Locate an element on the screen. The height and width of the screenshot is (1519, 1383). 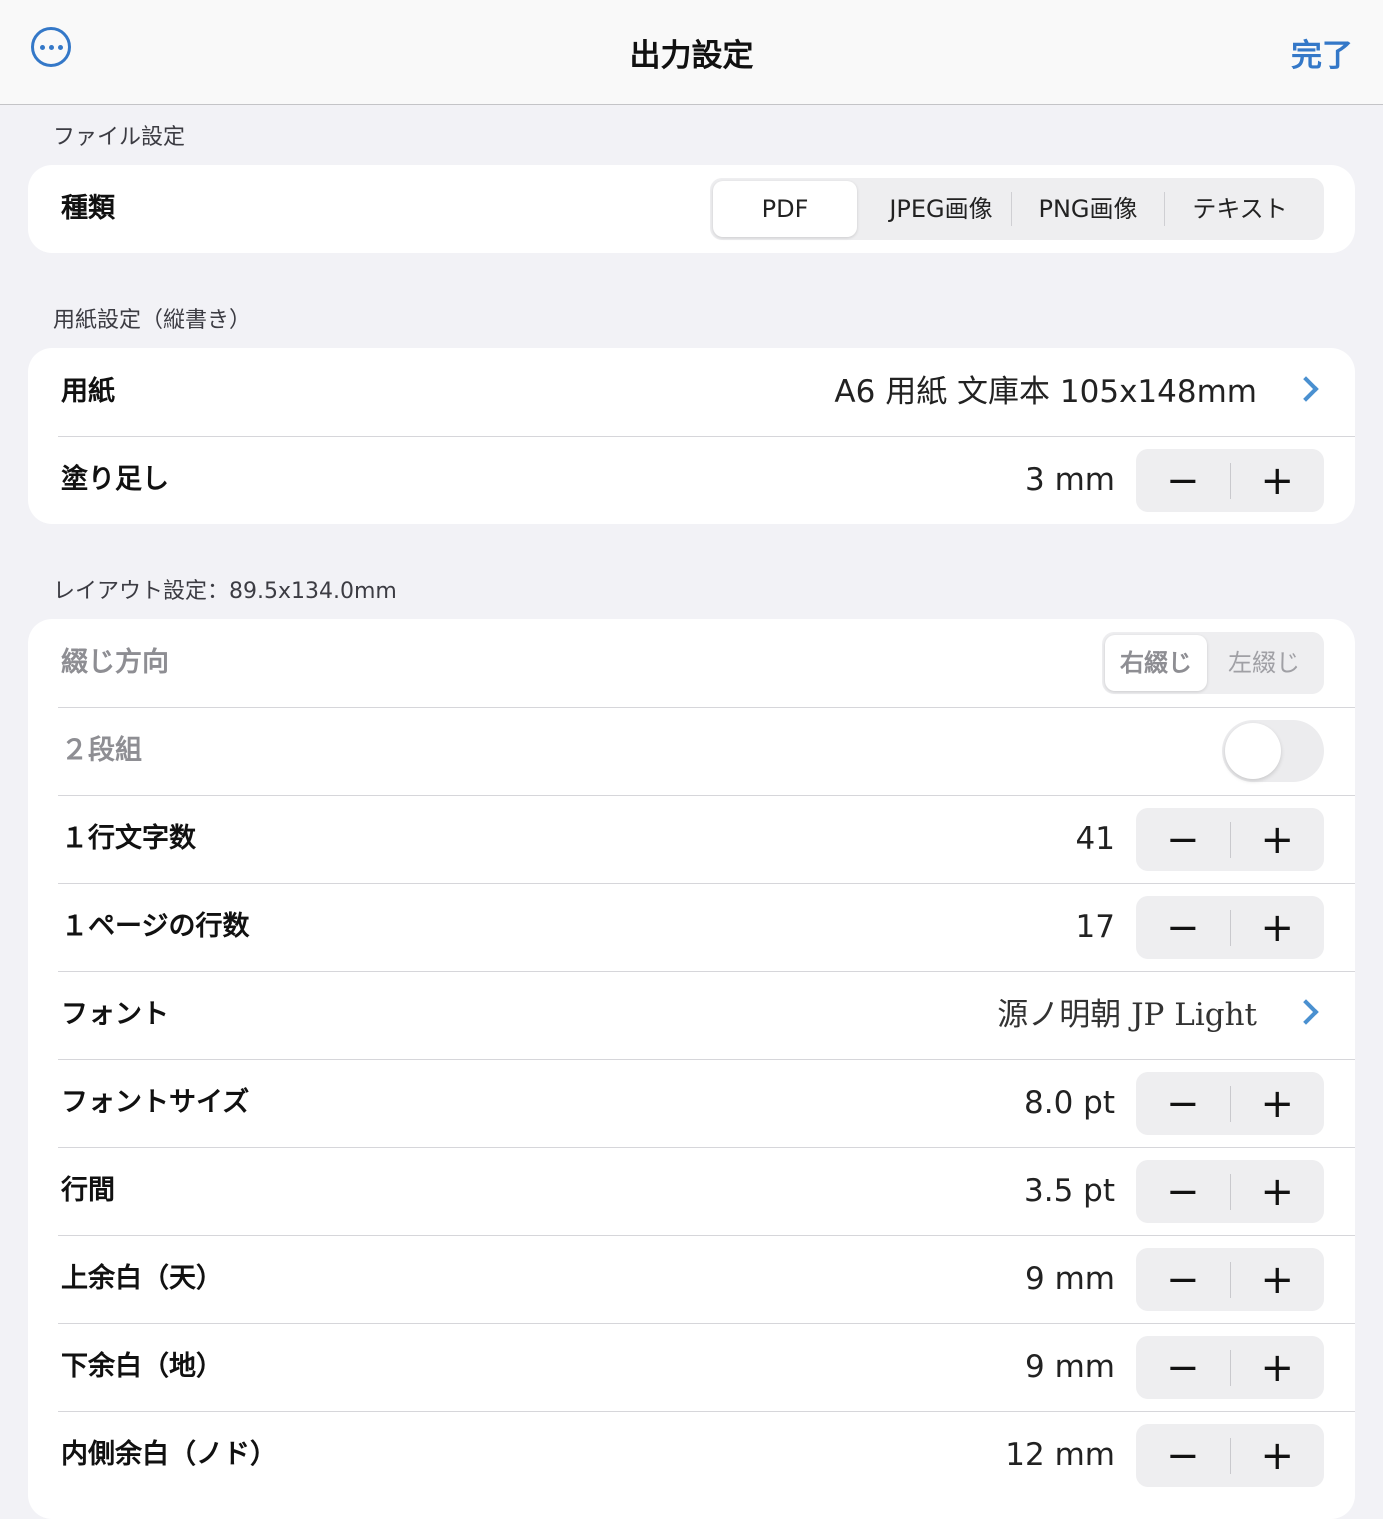
bottom-margin-value: 9 mm is located at coordinates (1070, 1367).